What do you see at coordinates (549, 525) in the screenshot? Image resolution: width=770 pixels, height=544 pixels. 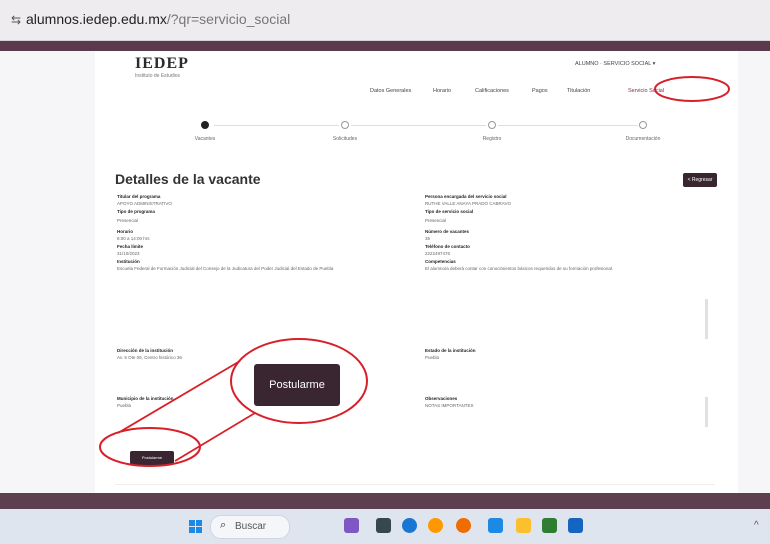 I see `excel-icon` at bounding box center [549, 525].